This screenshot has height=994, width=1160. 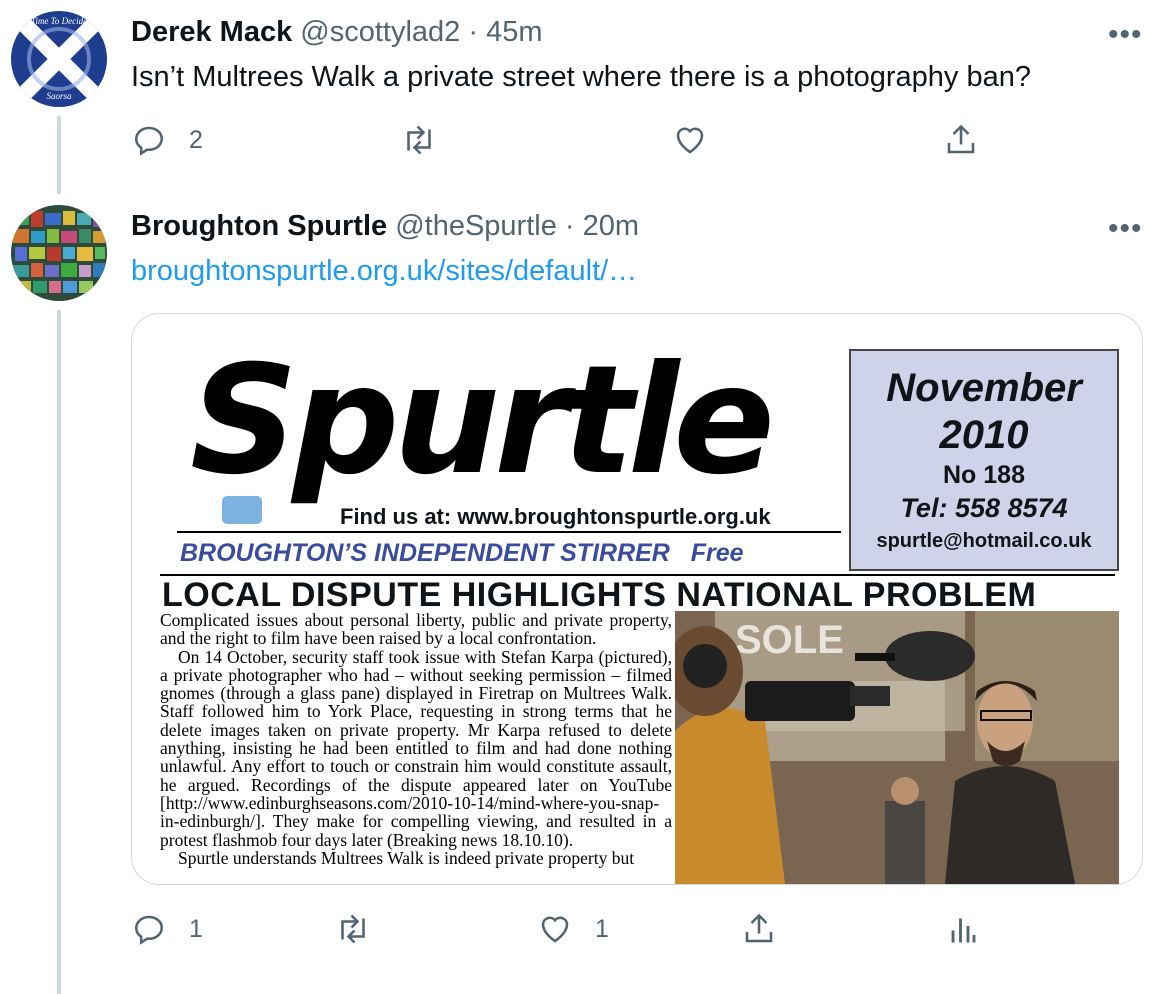 I want to click on issue-year: 2010, so click(x=984, y=435).